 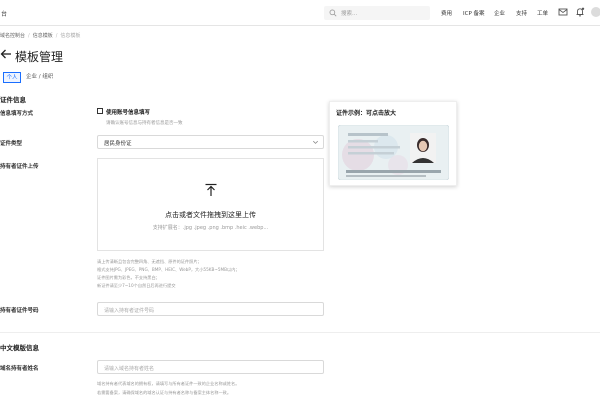 I want to click on use-account-help: 请确认账号信息与持有者信息是否一致, so click(x=144, y=123).